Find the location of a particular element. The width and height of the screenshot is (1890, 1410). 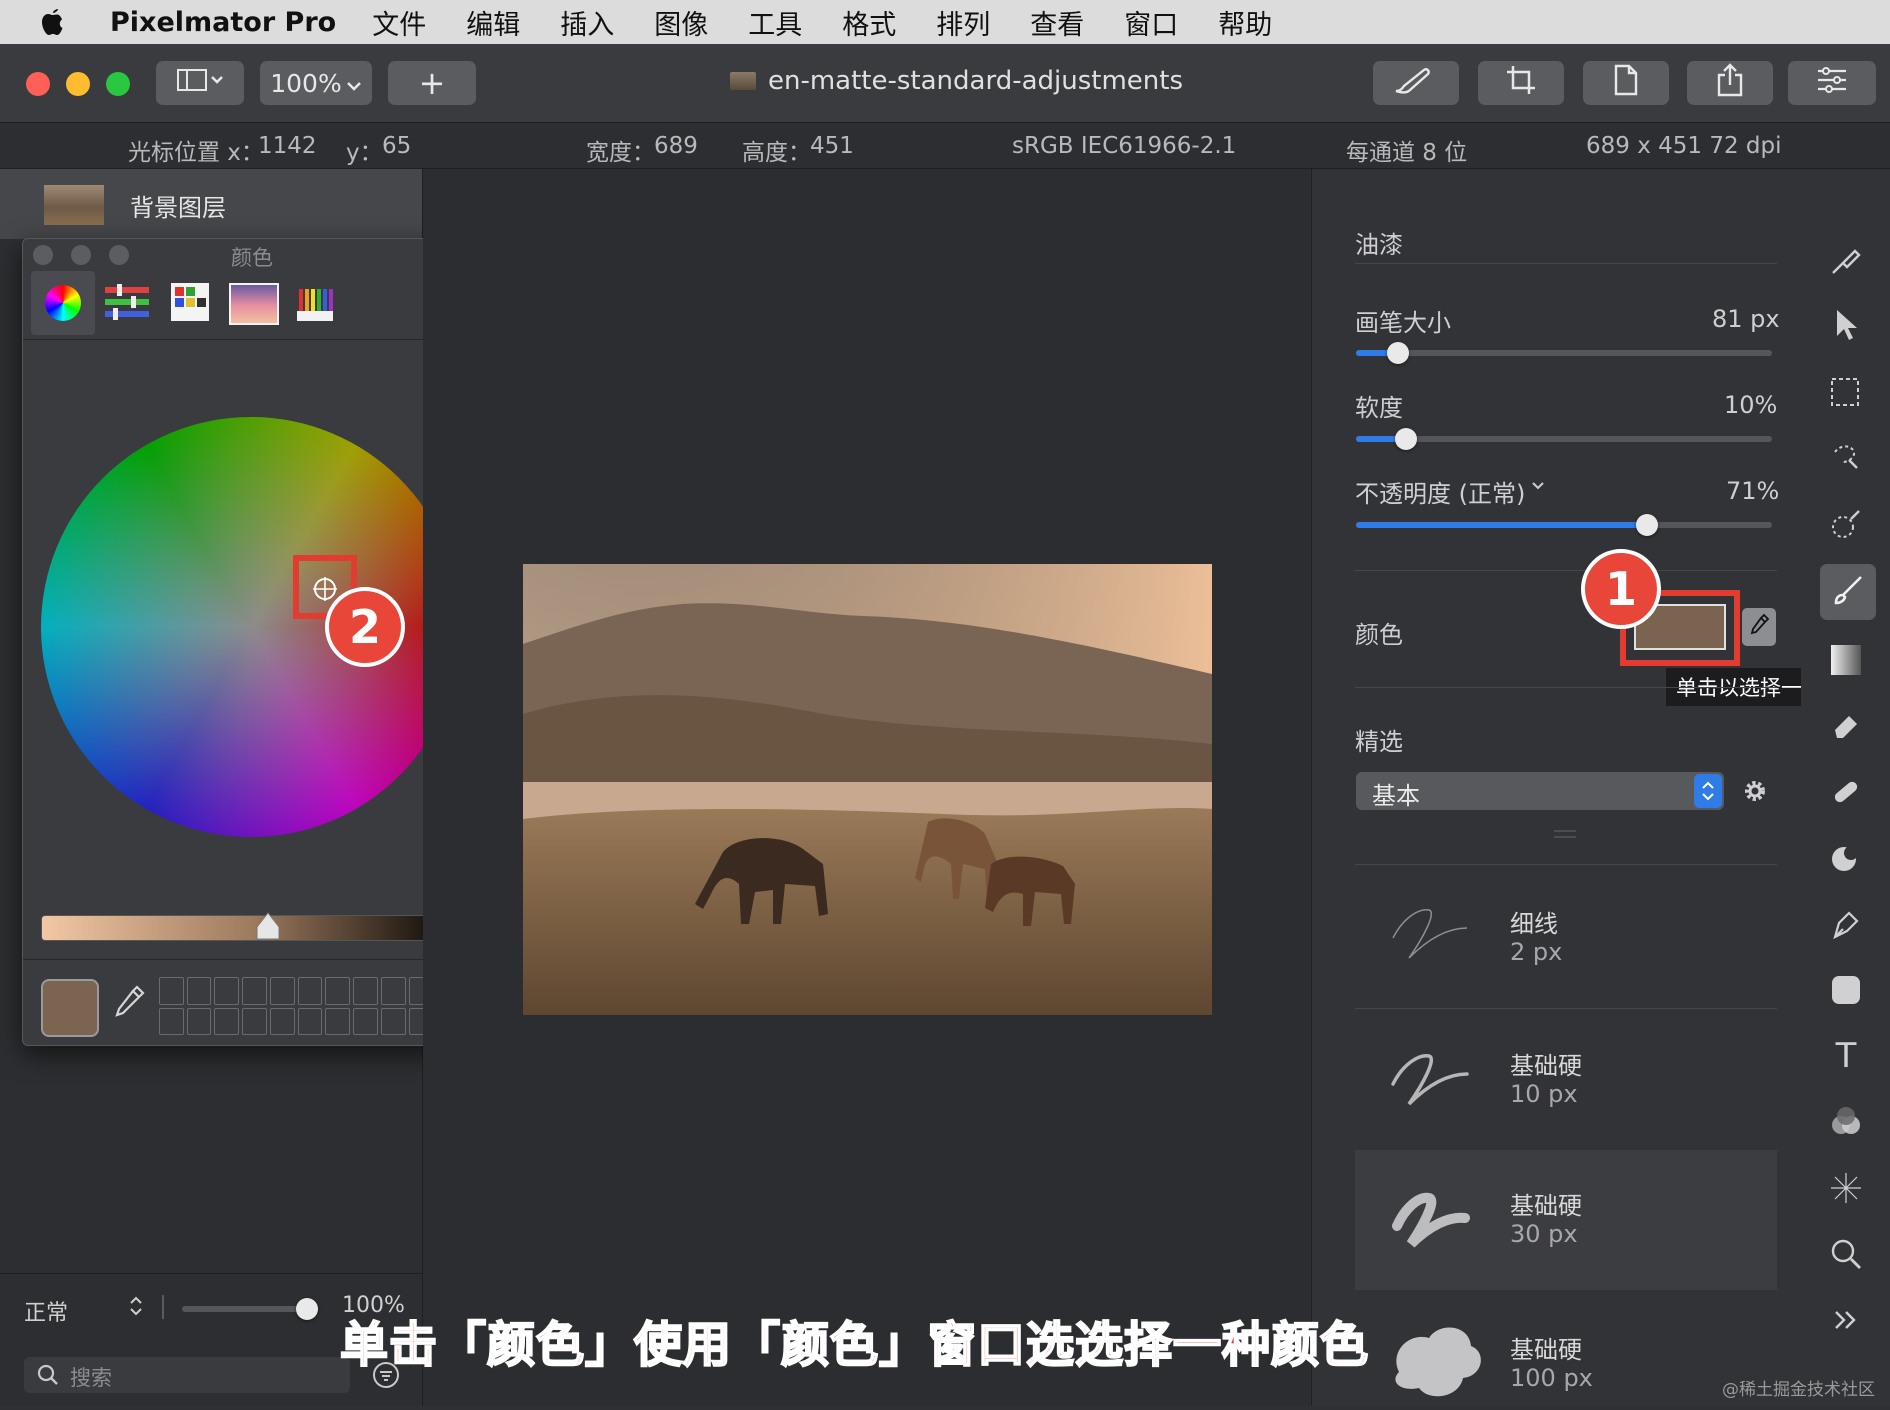

color-window-zoom-button is located at coordinates (119, 255).